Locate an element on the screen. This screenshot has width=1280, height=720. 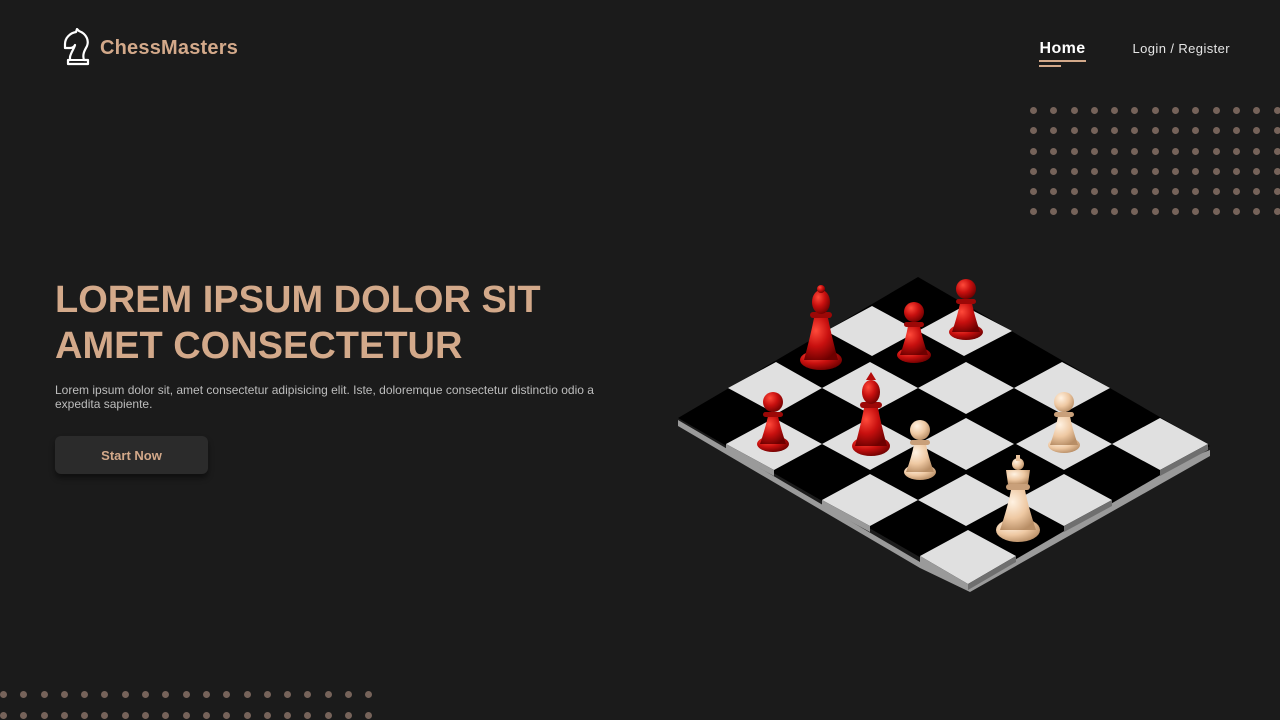
brand-logo: ChessMasters is located at coordinates (149, 48).